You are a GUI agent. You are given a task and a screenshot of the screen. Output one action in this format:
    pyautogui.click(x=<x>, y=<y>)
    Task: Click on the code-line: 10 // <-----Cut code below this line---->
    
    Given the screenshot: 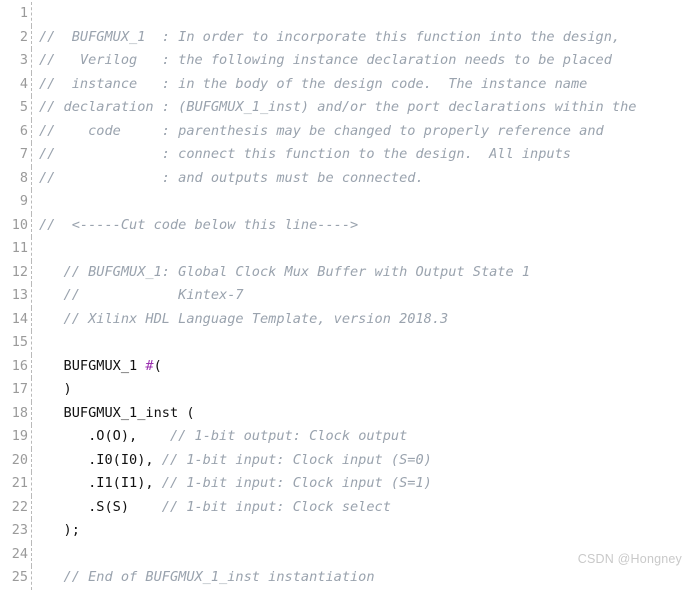 What is the action you would take?
    pyautogui.click(x=345, y=225)
    